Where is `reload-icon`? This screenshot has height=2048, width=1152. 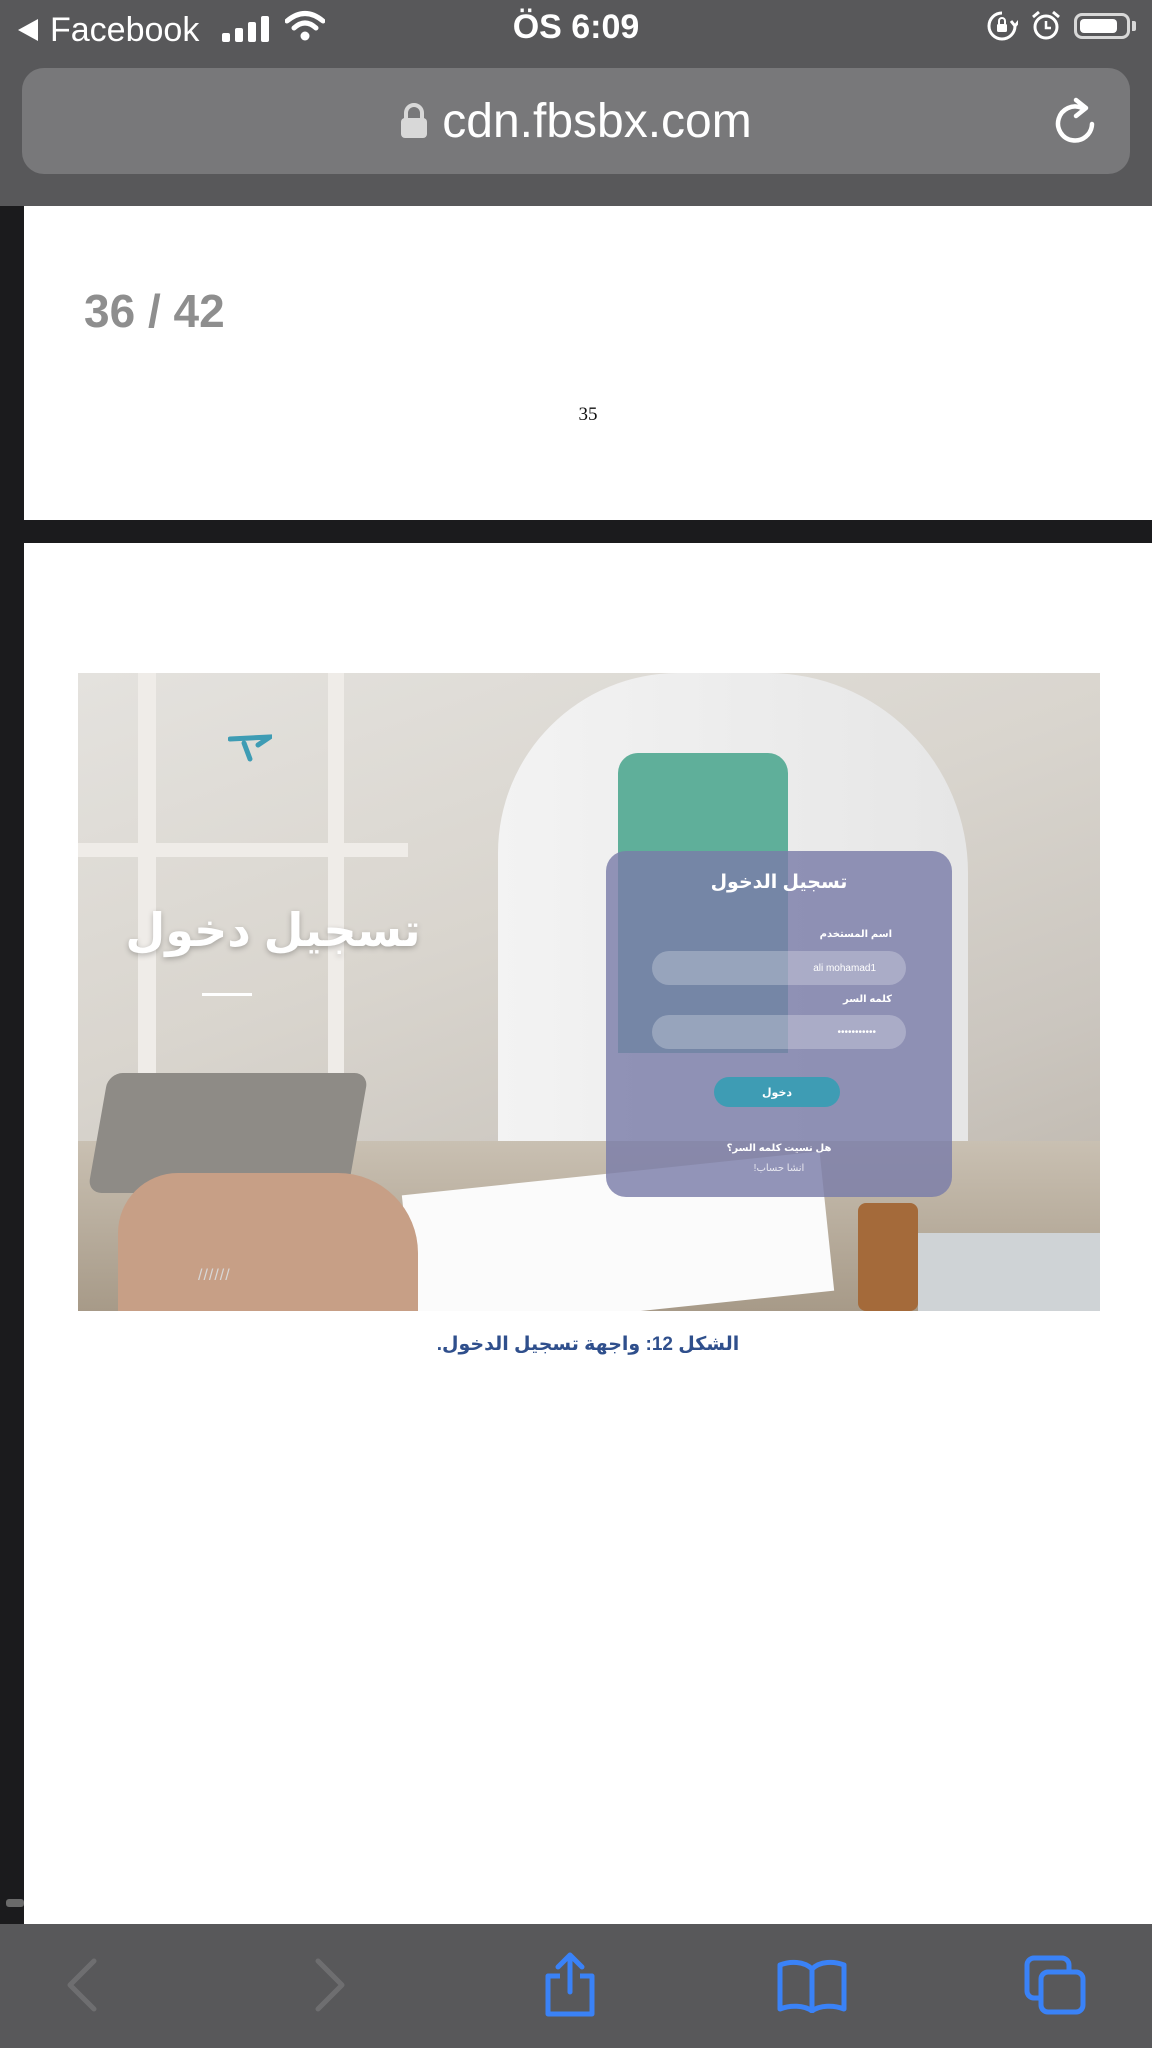
reload-icon is located at coordinates (1076, 122).